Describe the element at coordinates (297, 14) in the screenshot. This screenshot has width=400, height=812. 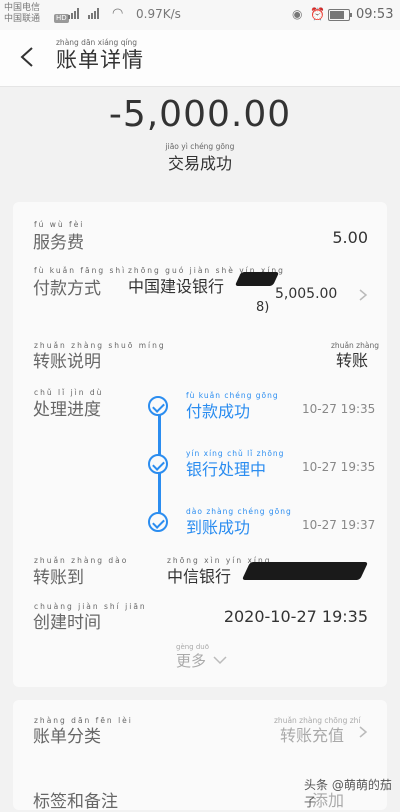
I see `eye-icon: ◉` at that location.